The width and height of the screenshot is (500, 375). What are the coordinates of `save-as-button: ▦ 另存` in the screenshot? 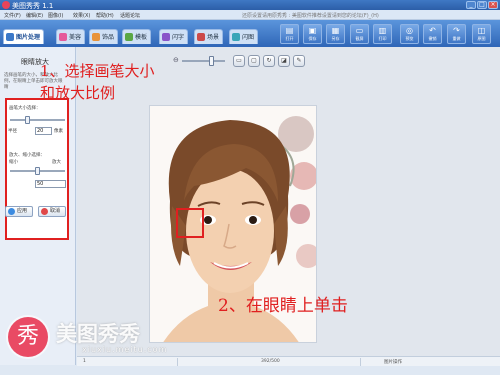 It's located at (335, 34).